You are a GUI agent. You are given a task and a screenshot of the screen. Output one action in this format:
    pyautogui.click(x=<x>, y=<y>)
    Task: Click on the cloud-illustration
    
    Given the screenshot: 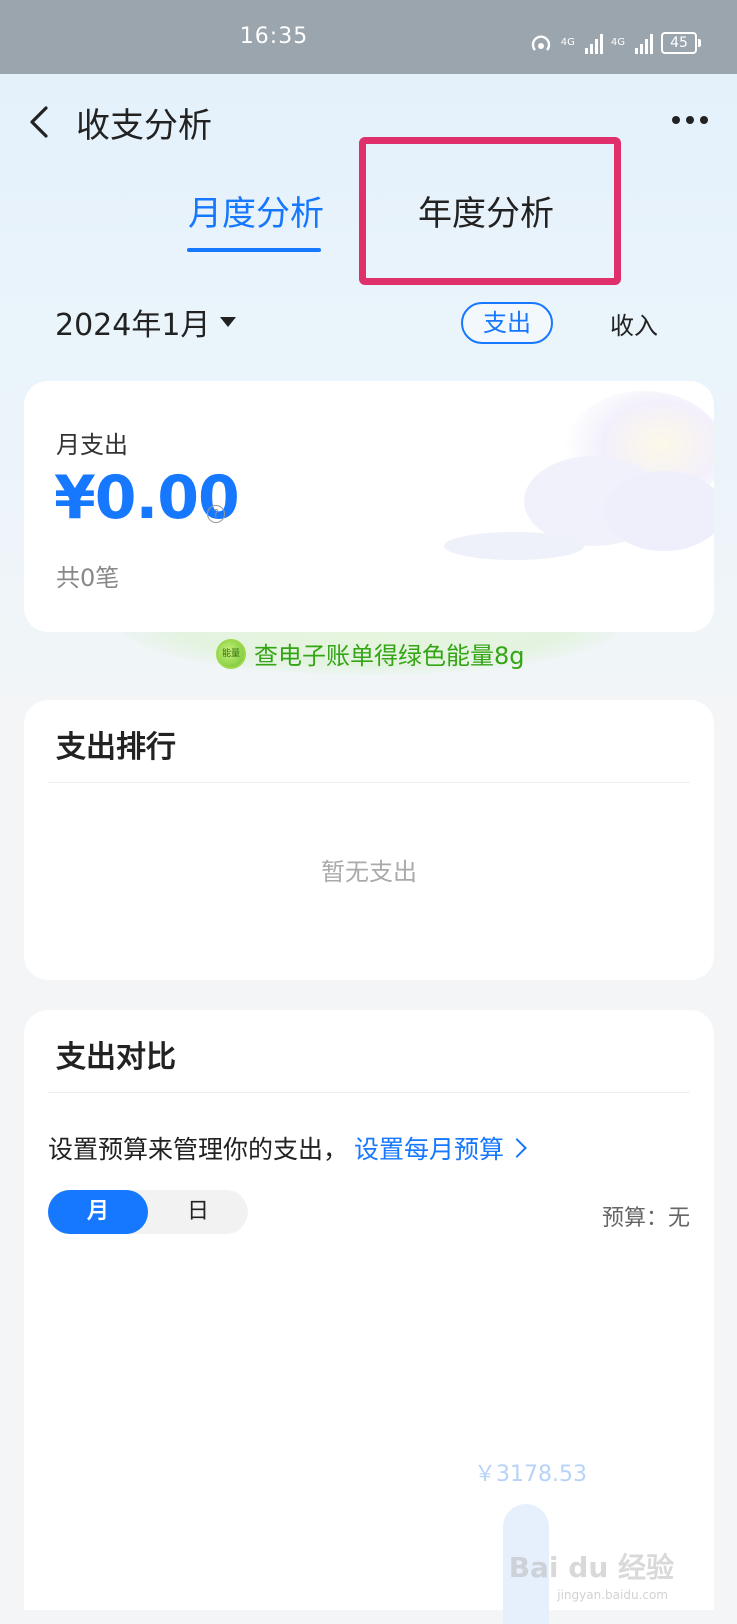 What is the action you would take?
    pyautogui.click(x=579, y=475)
    